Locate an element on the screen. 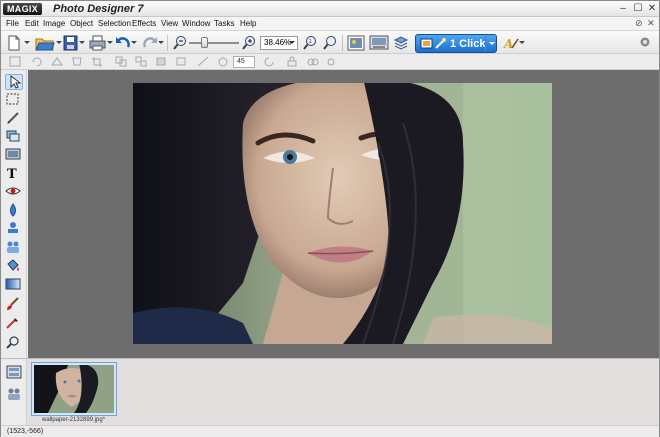 This screenshot has height=437, width=660. filmstrip-thumbnail is located at coordinates (74, 389).